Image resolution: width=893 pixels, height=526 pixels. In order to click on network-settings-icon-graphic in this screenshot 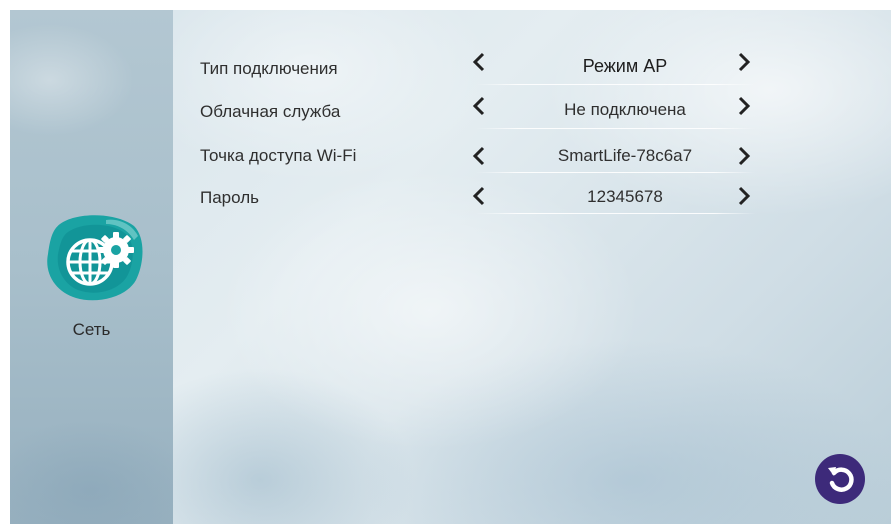, I will do `click(95, 258)`.